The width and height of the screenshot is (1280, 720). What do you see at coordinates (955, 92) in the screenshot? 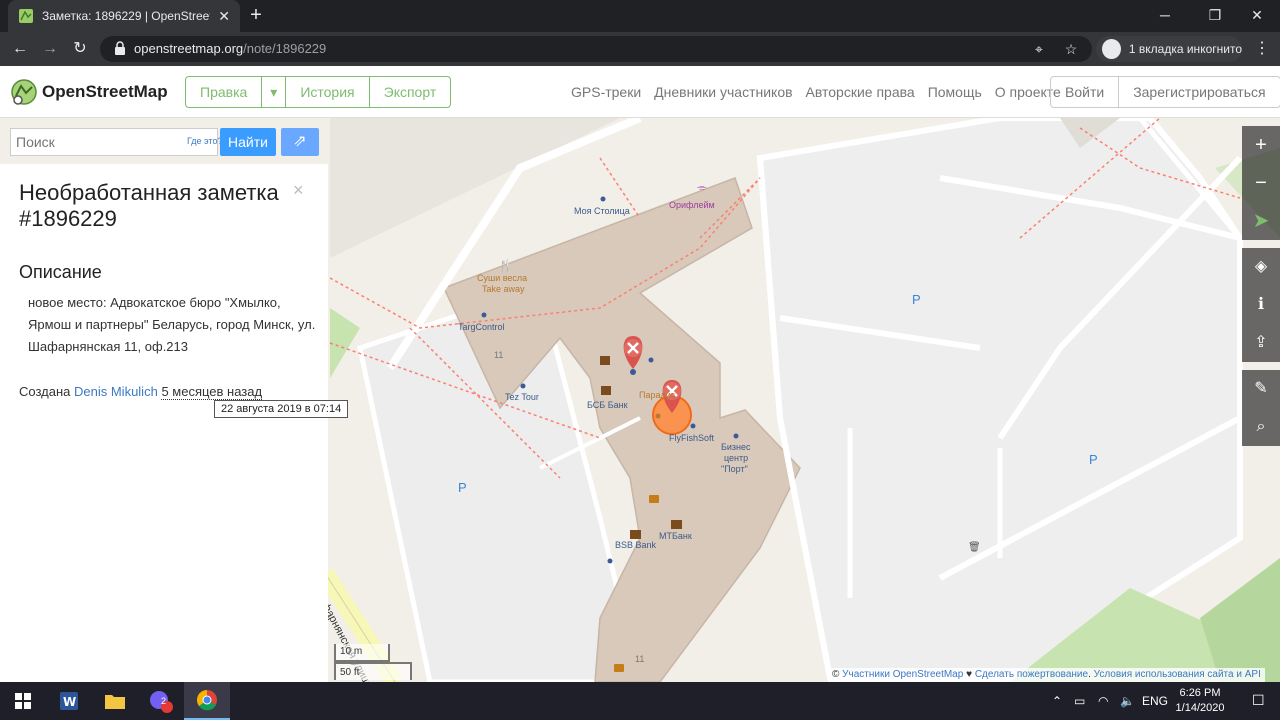
I see `nav-help: Помощь` at bounding box center [955, 92].